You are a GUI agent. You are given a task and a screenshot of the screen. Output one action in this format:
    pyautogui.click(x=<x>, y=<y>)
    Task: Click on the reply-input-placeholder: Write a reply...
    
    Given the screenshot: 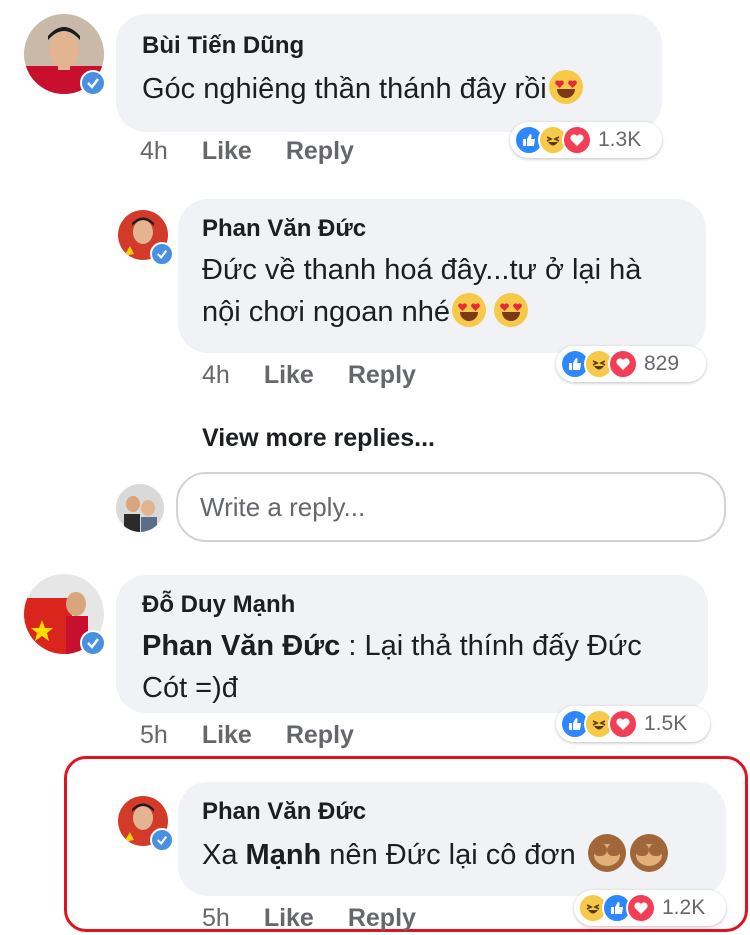 What is the action you would take?
    pyautogui.click(x=283, y=506)
    